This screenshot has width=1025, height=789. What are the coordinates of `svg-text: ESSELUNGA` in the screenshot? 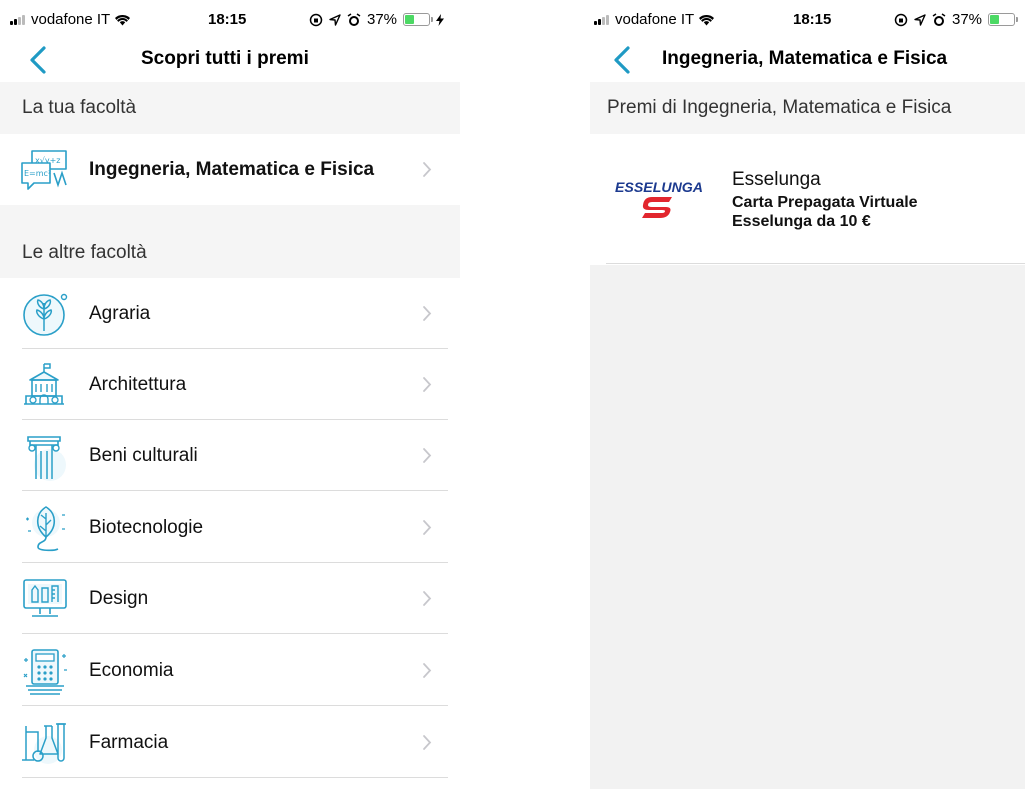 It's located at (659, 187).